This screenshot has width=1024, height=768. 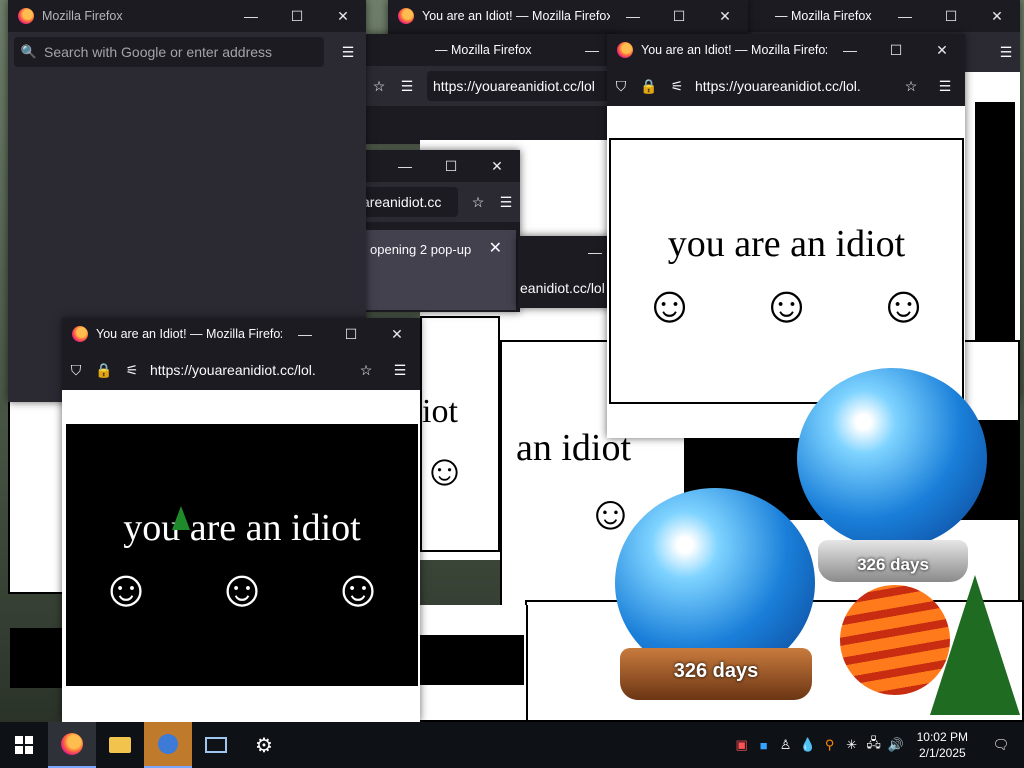 I want to click on taskbar-settings: ⚙, so click(x=264, y=745).